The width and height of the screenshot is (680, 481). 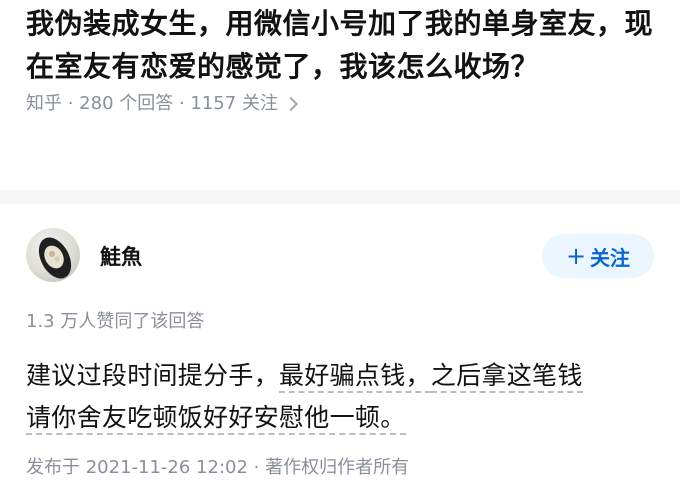 I want to click on follow-button-label: 关注, so click(x=610, y=257).